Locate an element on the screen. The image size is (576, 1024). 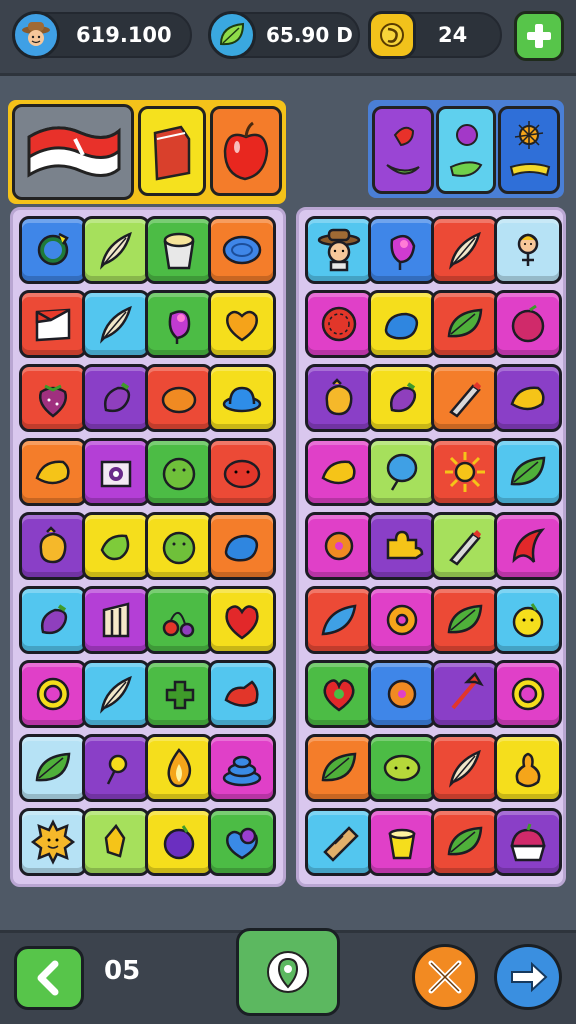
left-tile-leaf is located at coordinates (53, 768).